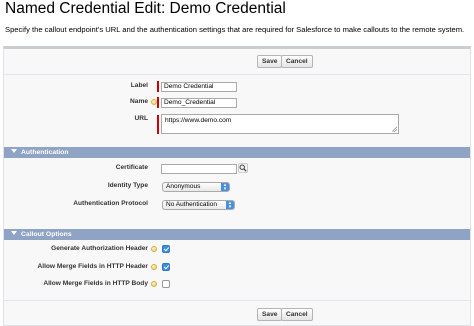 The width and height of the screenshot is (474, 326). Describe the element at coordinates (199, 87) in the screenshot. I see `label-input: Demo Credential` at that location.